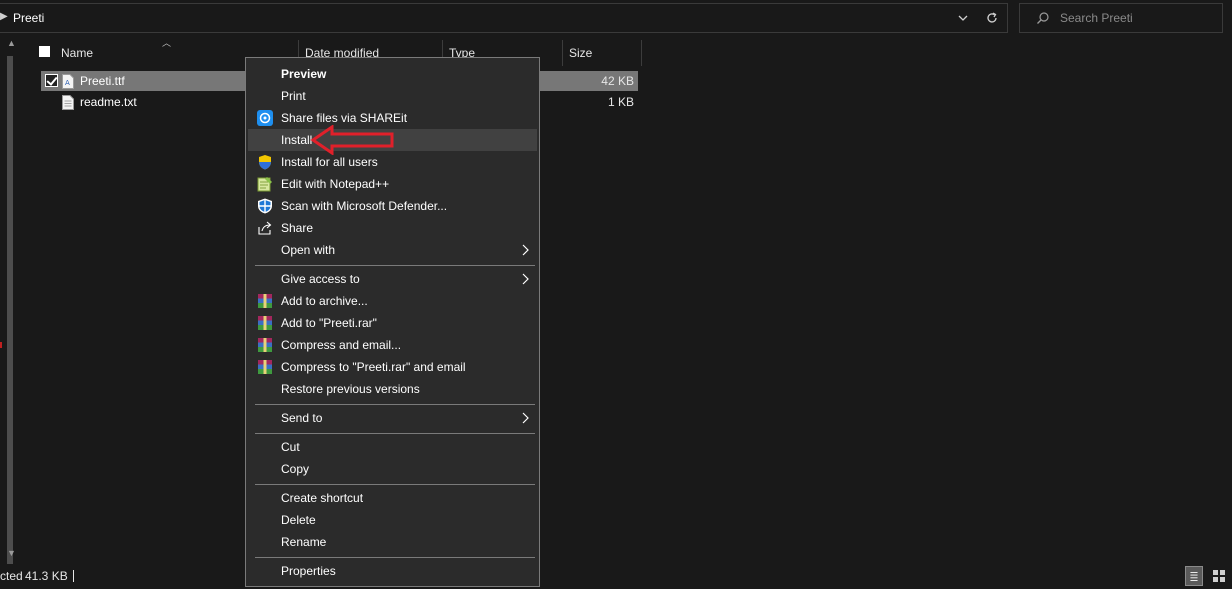  I want to click on menu-item-copy: Copy, so click(392, 469).